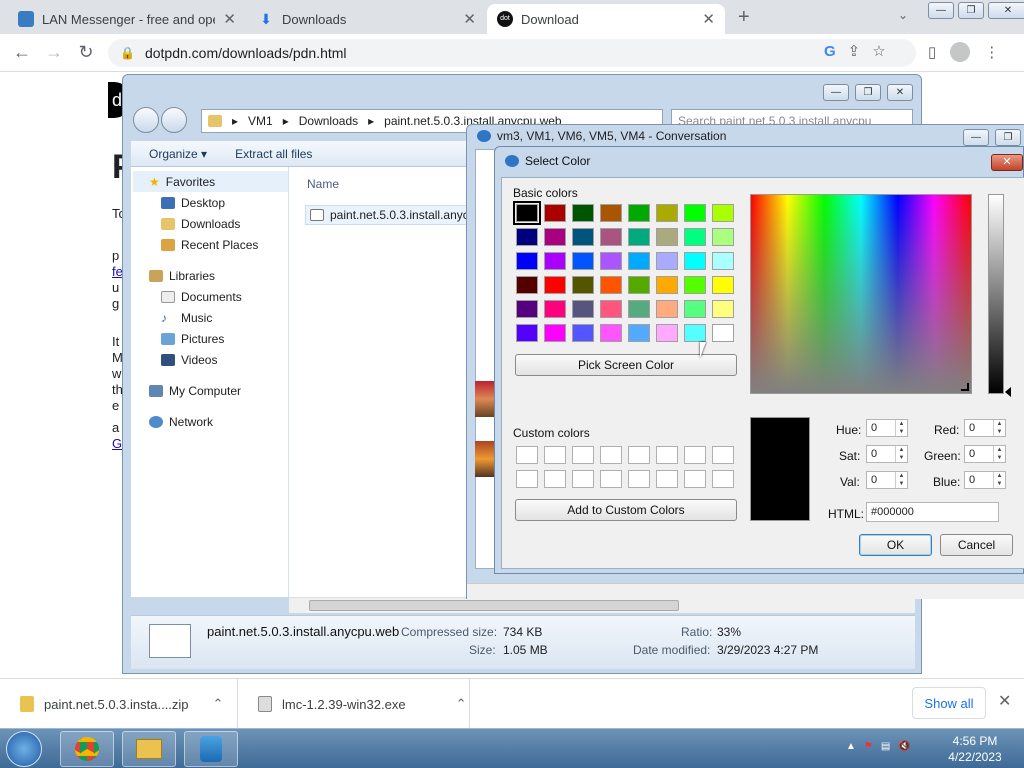 Image resolution: width=1024 pixels, height=768 pixels. I want to click on sat-spinbox: 0 ▲ ▼, so click(887, 454).